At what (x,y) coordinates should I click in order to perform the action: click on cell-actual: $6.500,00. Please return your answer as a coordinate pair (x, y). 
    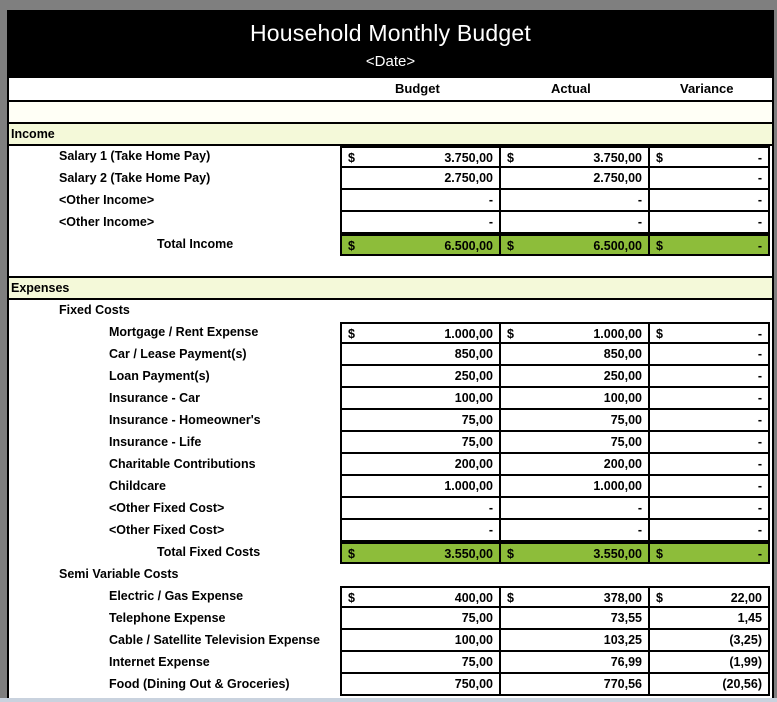
    Looking at the image, I should click on (573, 245).